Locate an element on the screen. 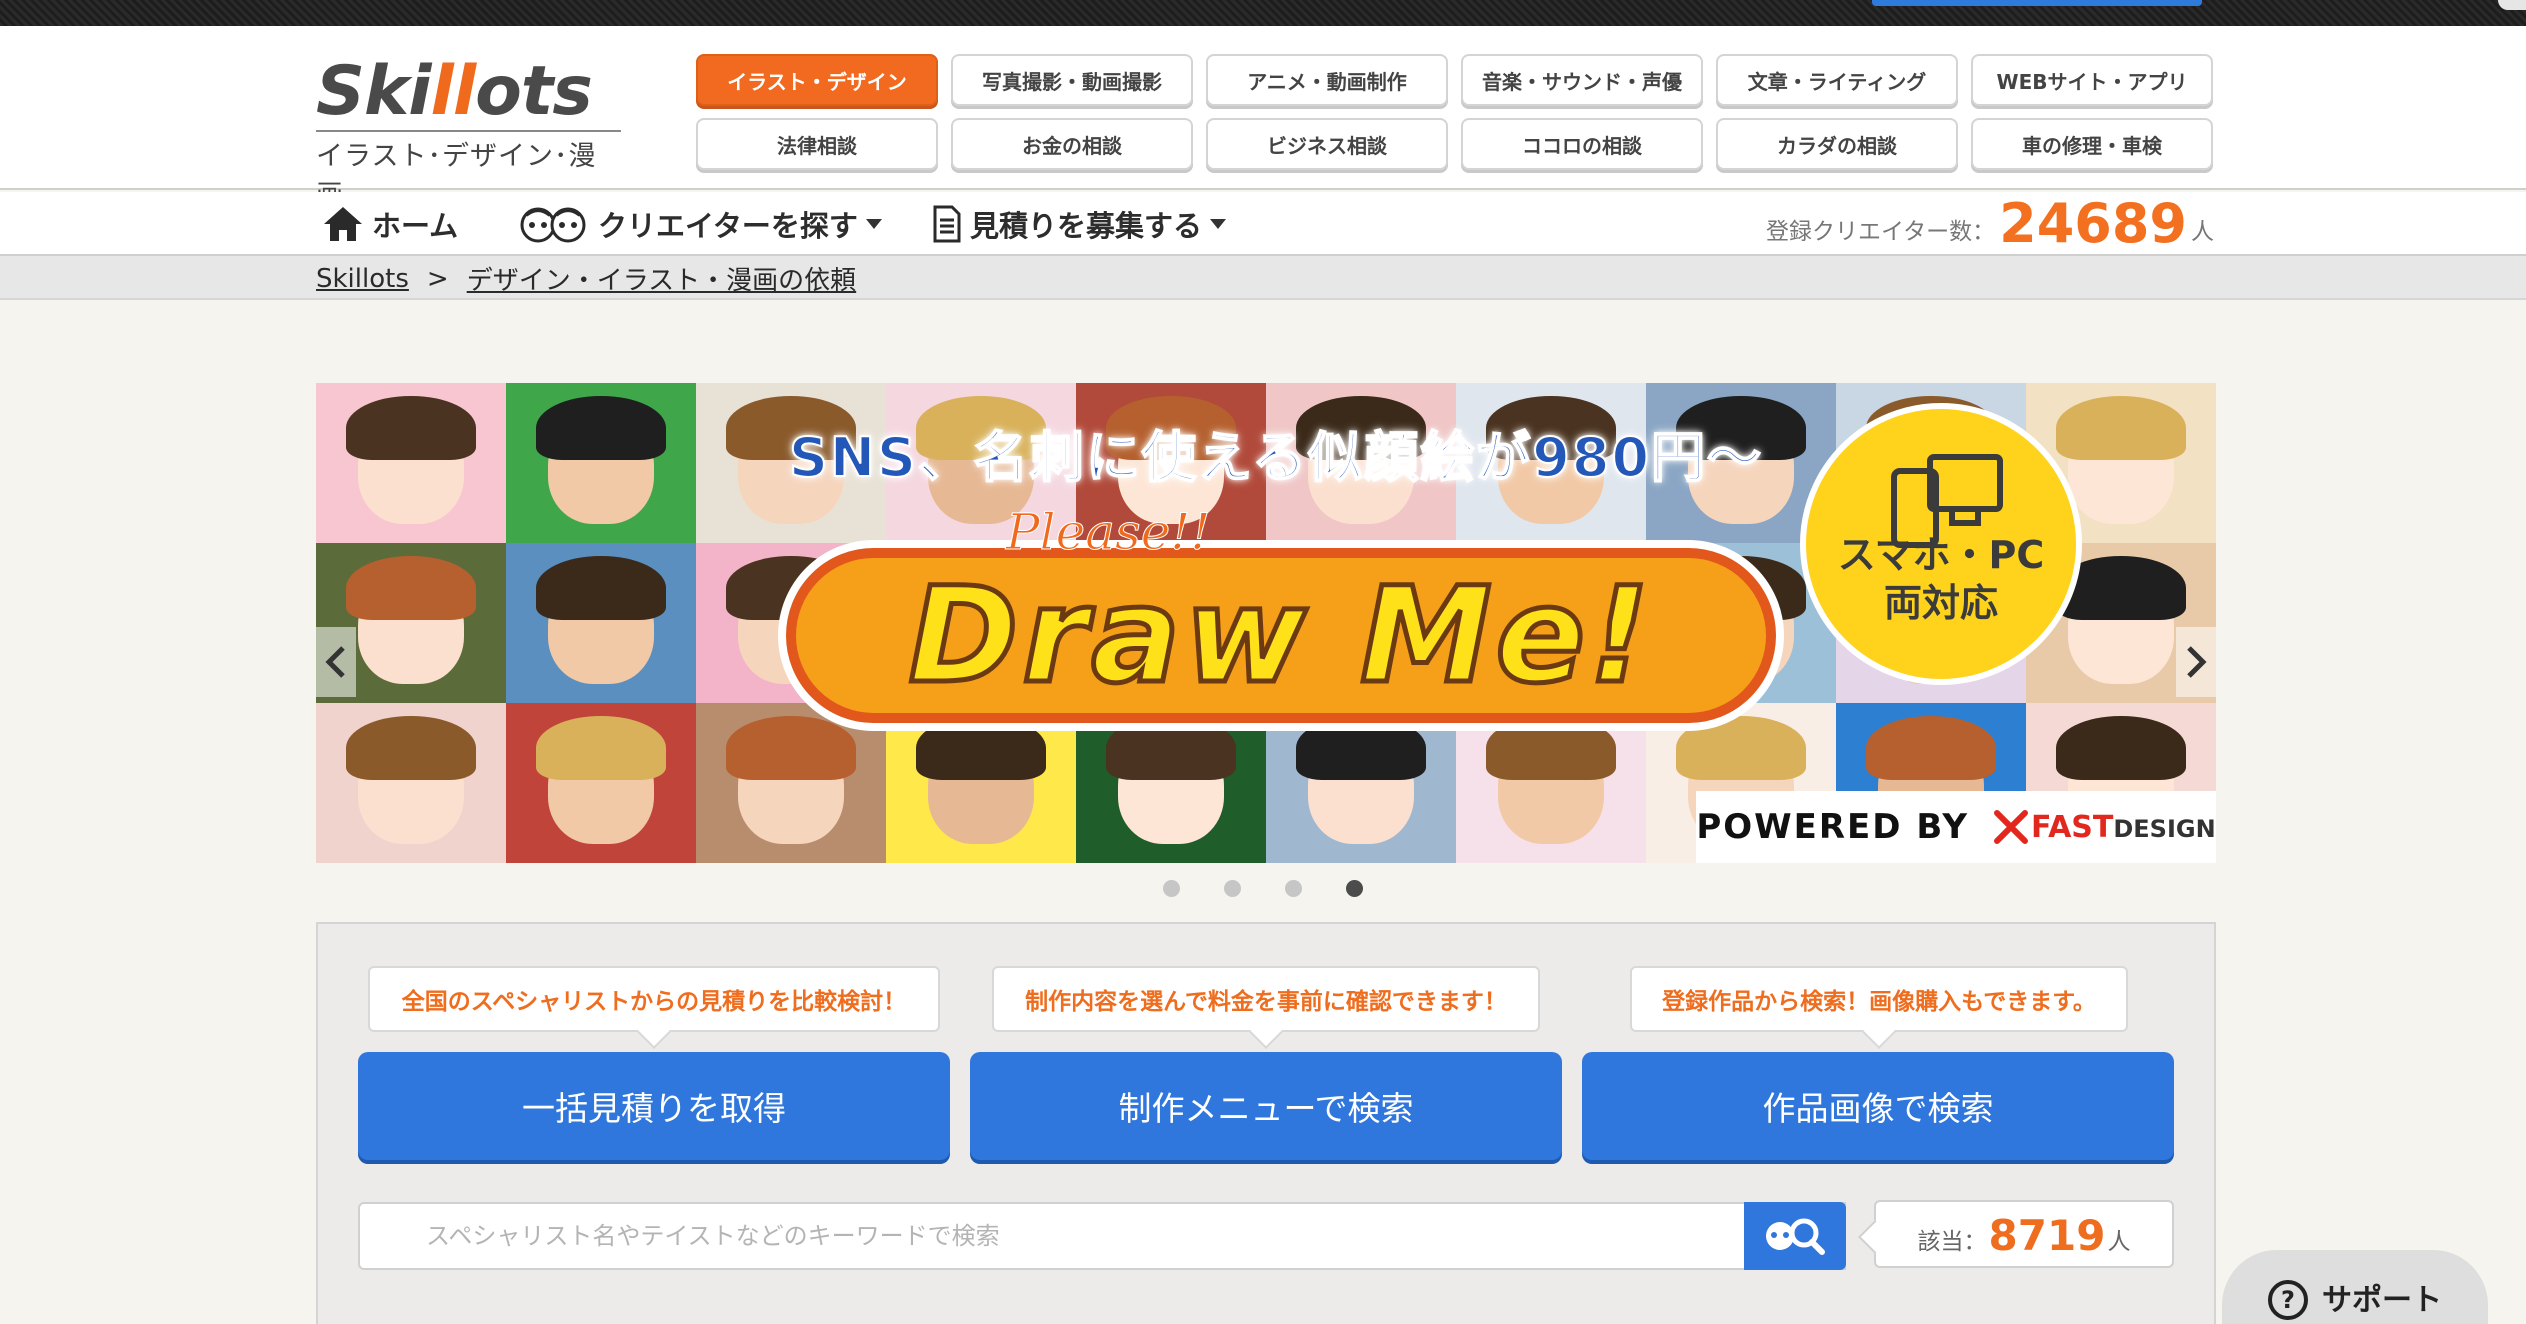 The image size is (2526, 1324). category-button: お金の相談 is located at coordinates (1072, 144).